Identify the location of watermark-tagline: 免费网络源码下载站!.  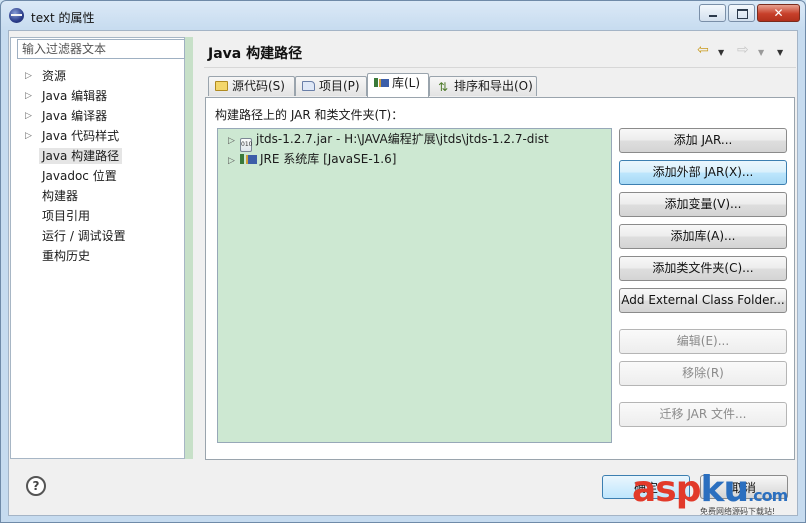
(738, 511).